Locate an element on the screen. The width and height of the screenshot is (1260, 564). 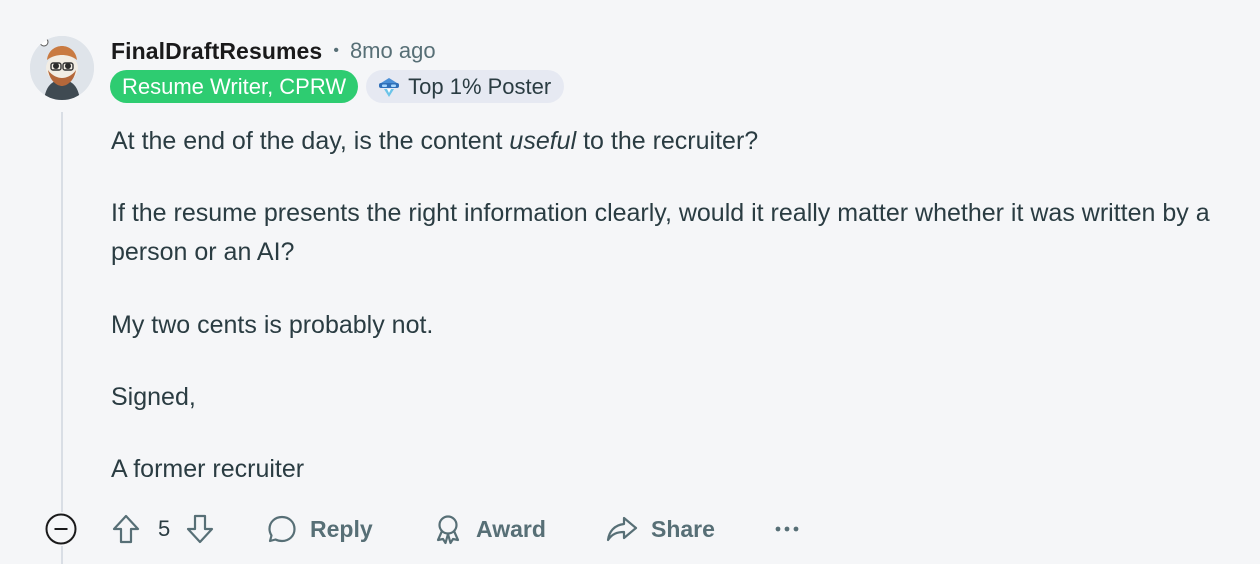
vote-count: 5 is located at coordinates (164, 528).